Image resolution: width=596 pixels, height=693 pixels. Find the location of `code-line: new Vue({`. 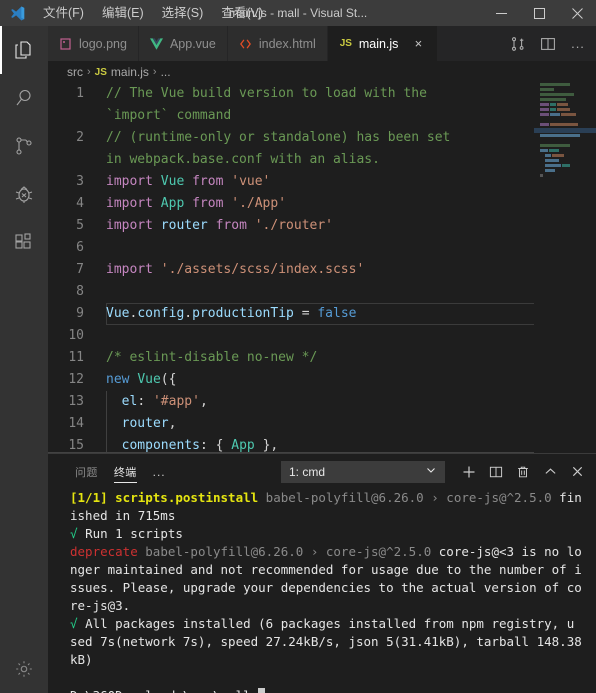

code-line: new Vue({ is located at coordinates (141, 379).